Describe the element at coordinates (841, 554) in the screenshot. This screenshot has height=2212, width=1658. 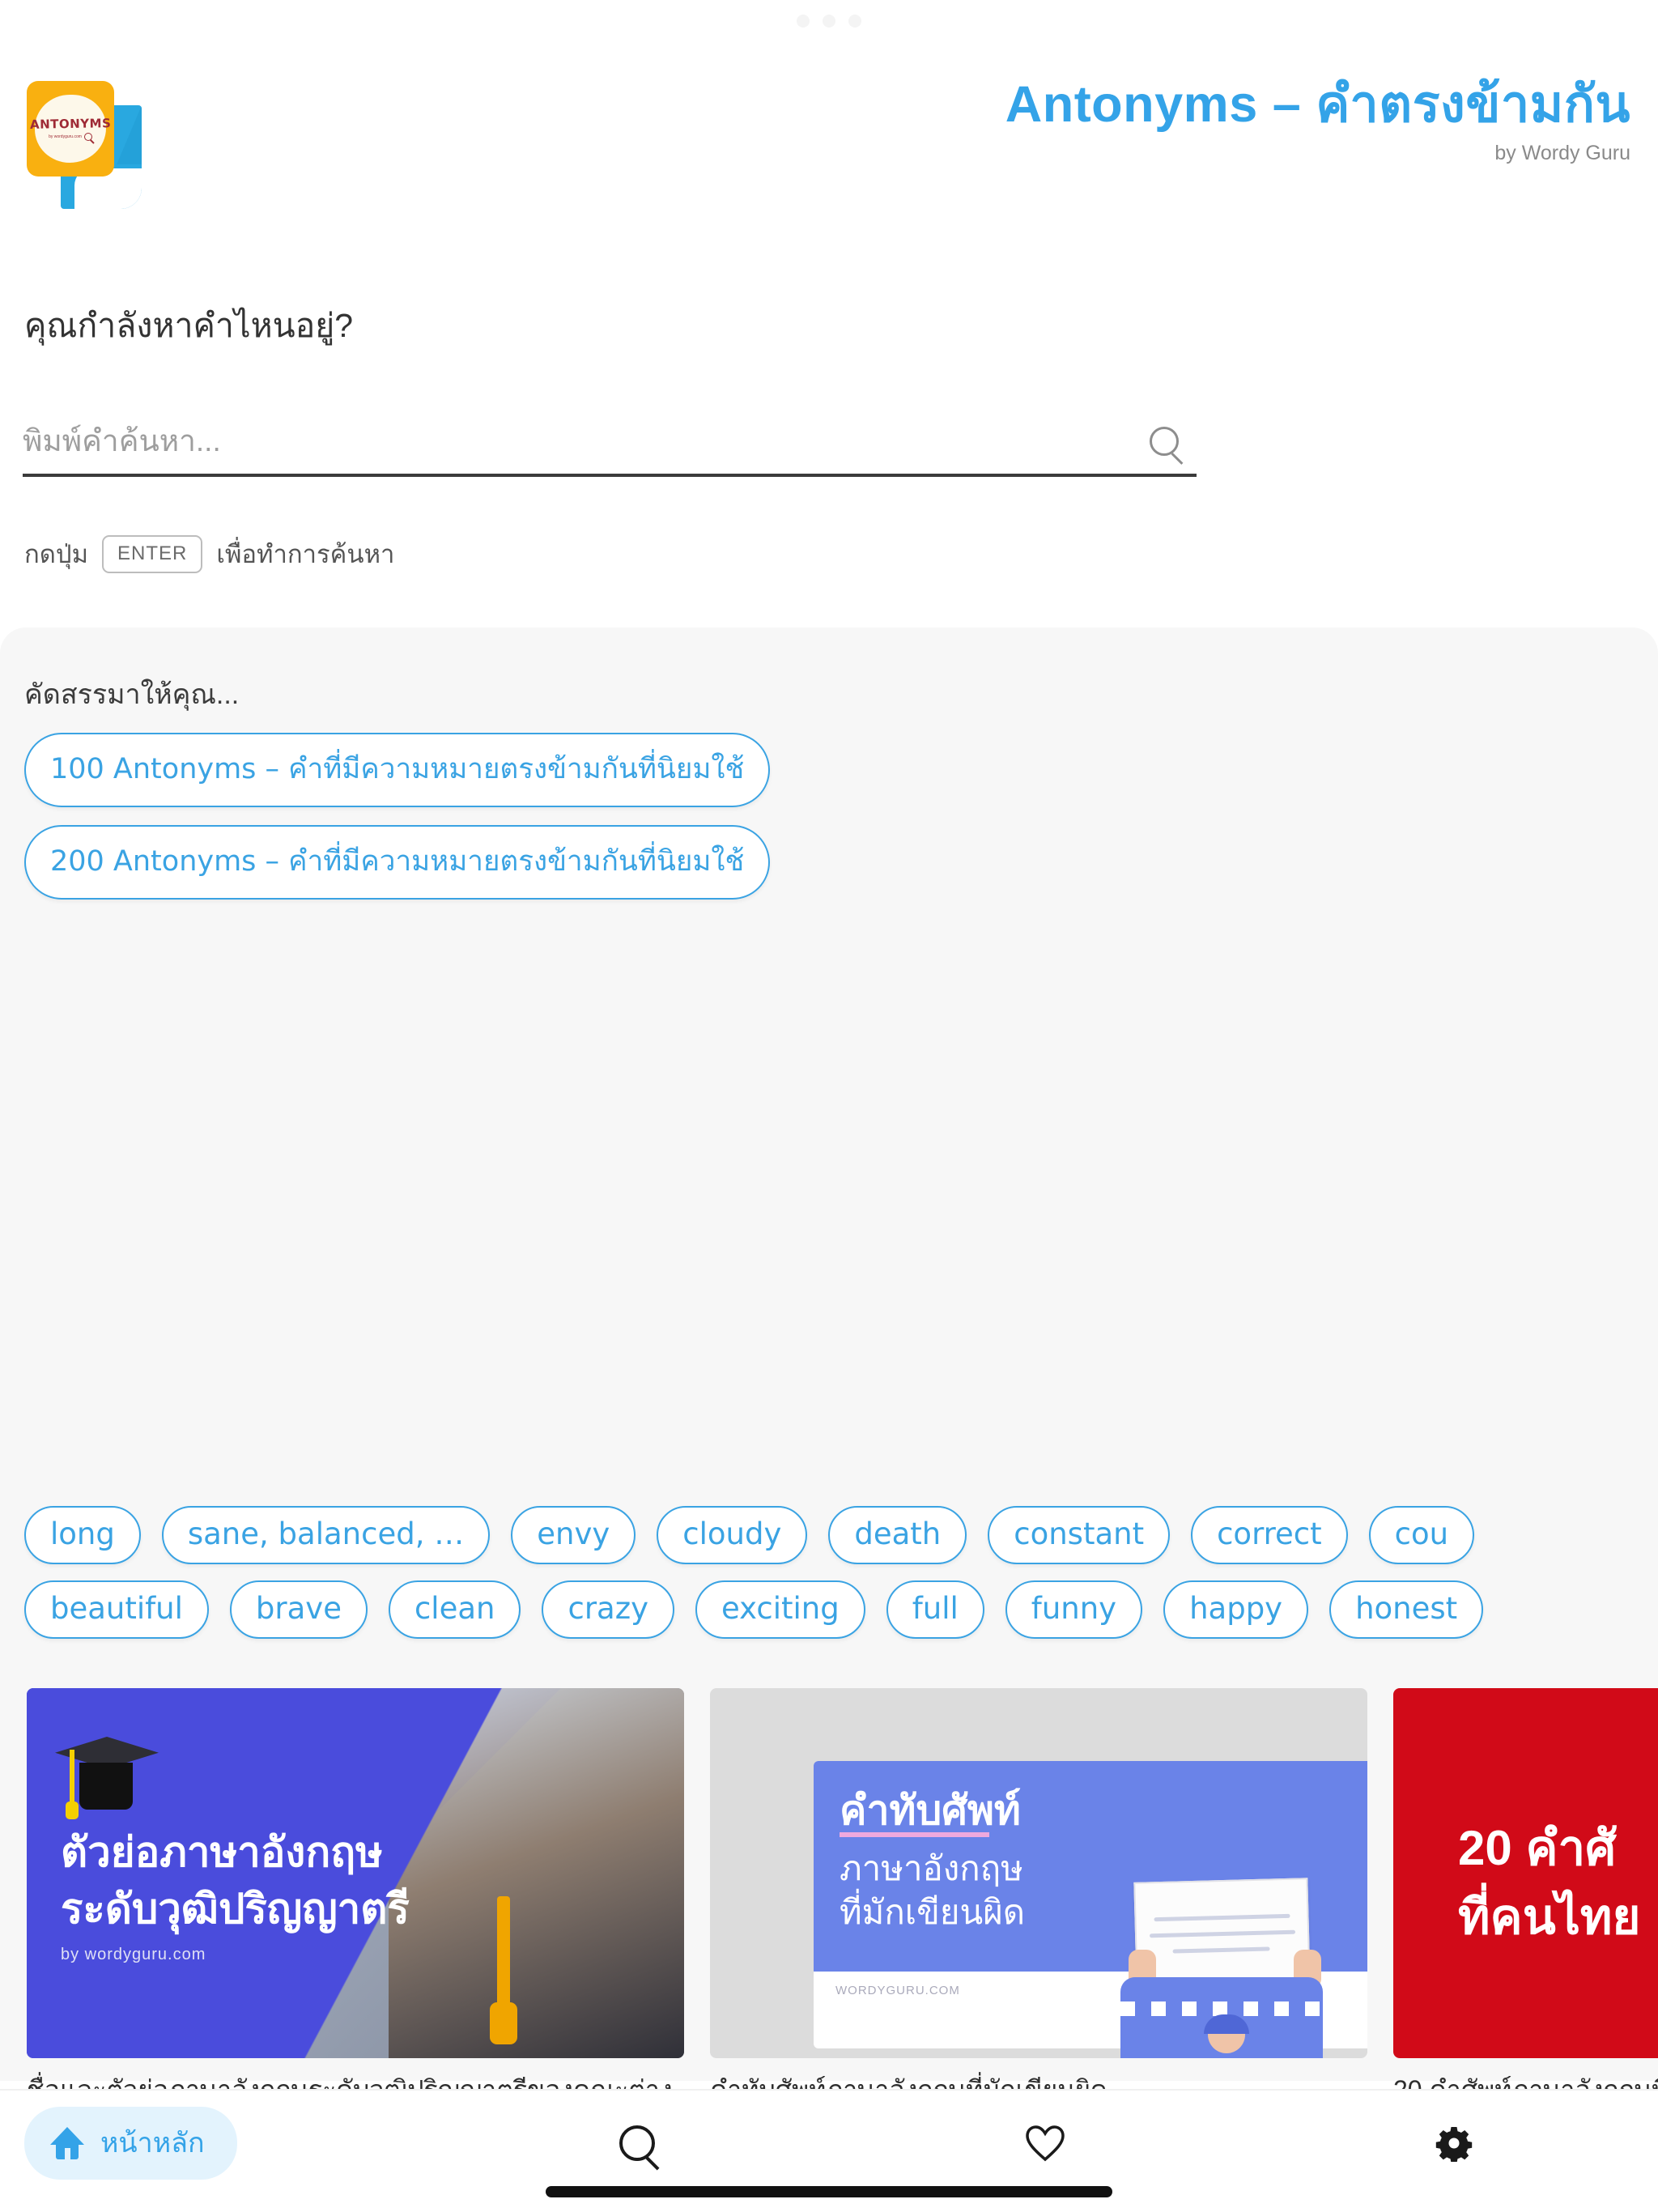
I see `search-hint: กดปุ่ม ENTER เพื่อทำการค้นหา` at that location.